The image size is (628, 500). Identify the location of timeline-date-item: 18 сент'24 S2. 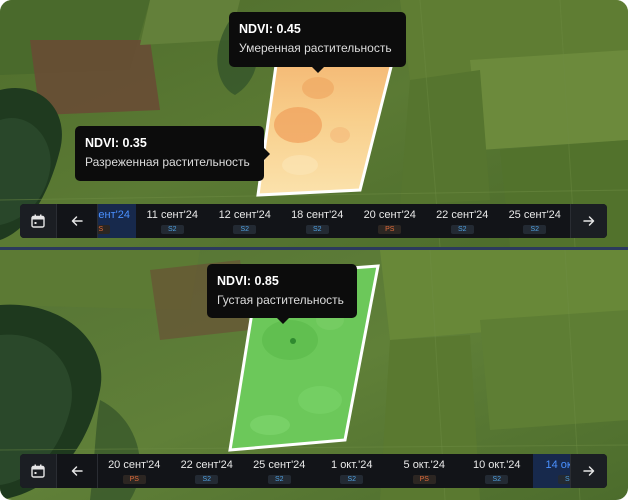
(317, 221).